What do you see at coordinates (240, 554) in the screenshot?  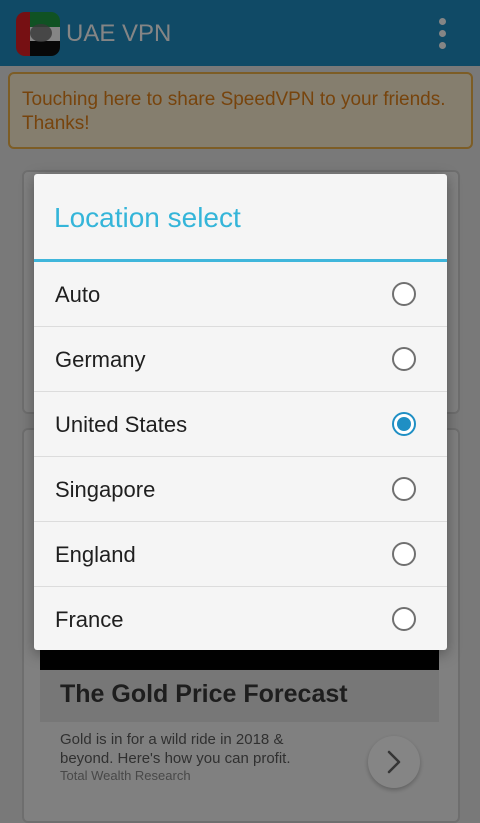 I see `location-option-england: England` at bounding box center [240, 554].